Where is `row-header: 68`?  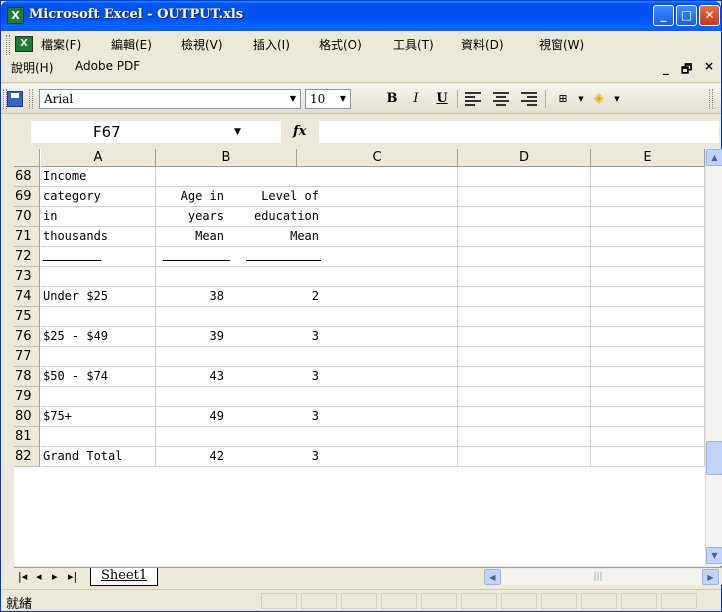 row-header: 68 is located at coordinates (27, 177).